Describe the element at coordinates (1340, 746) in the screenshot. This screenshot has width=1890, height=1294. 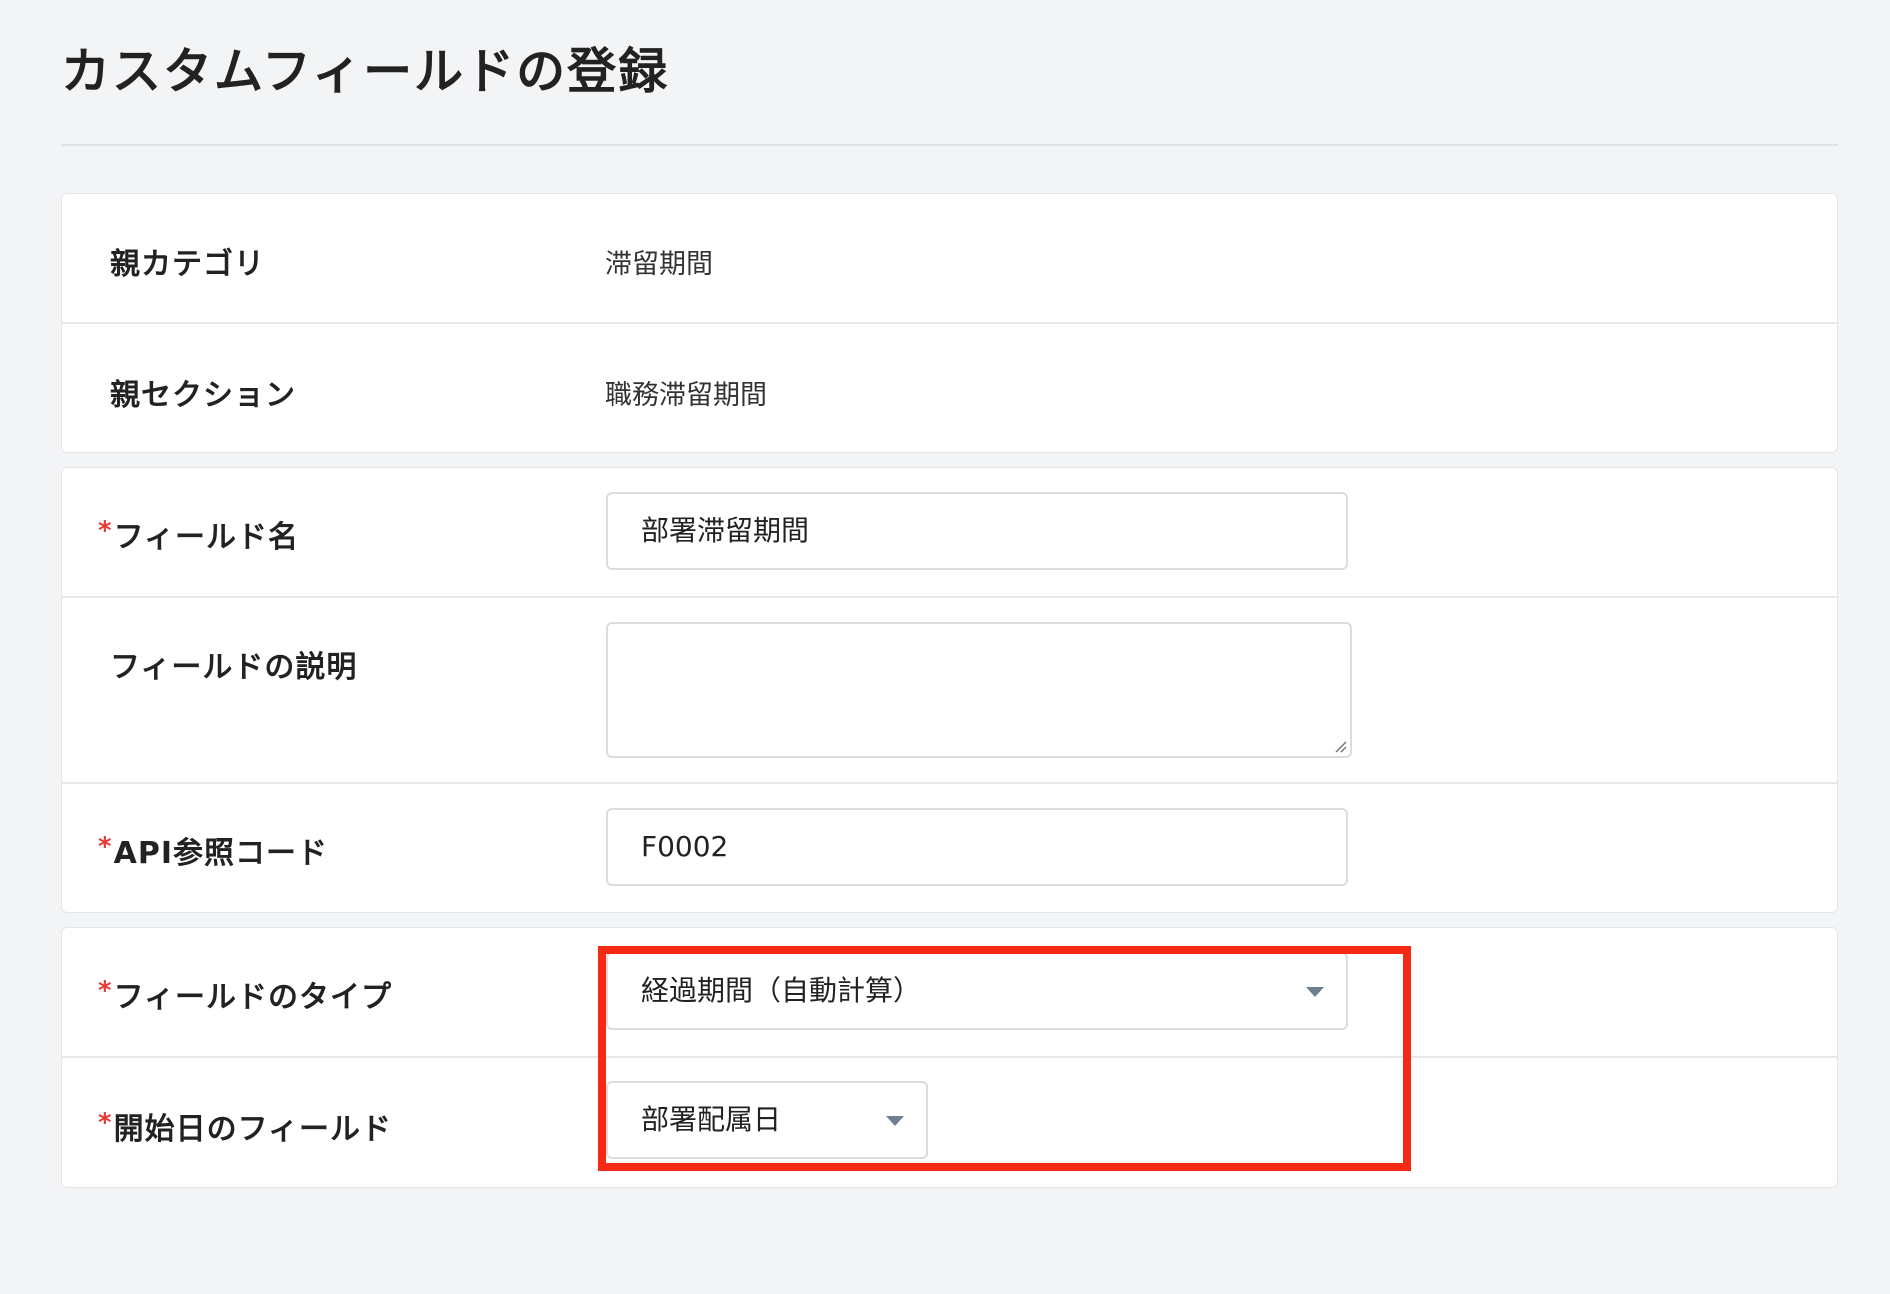
I see `resize-grip-icon` at that location.